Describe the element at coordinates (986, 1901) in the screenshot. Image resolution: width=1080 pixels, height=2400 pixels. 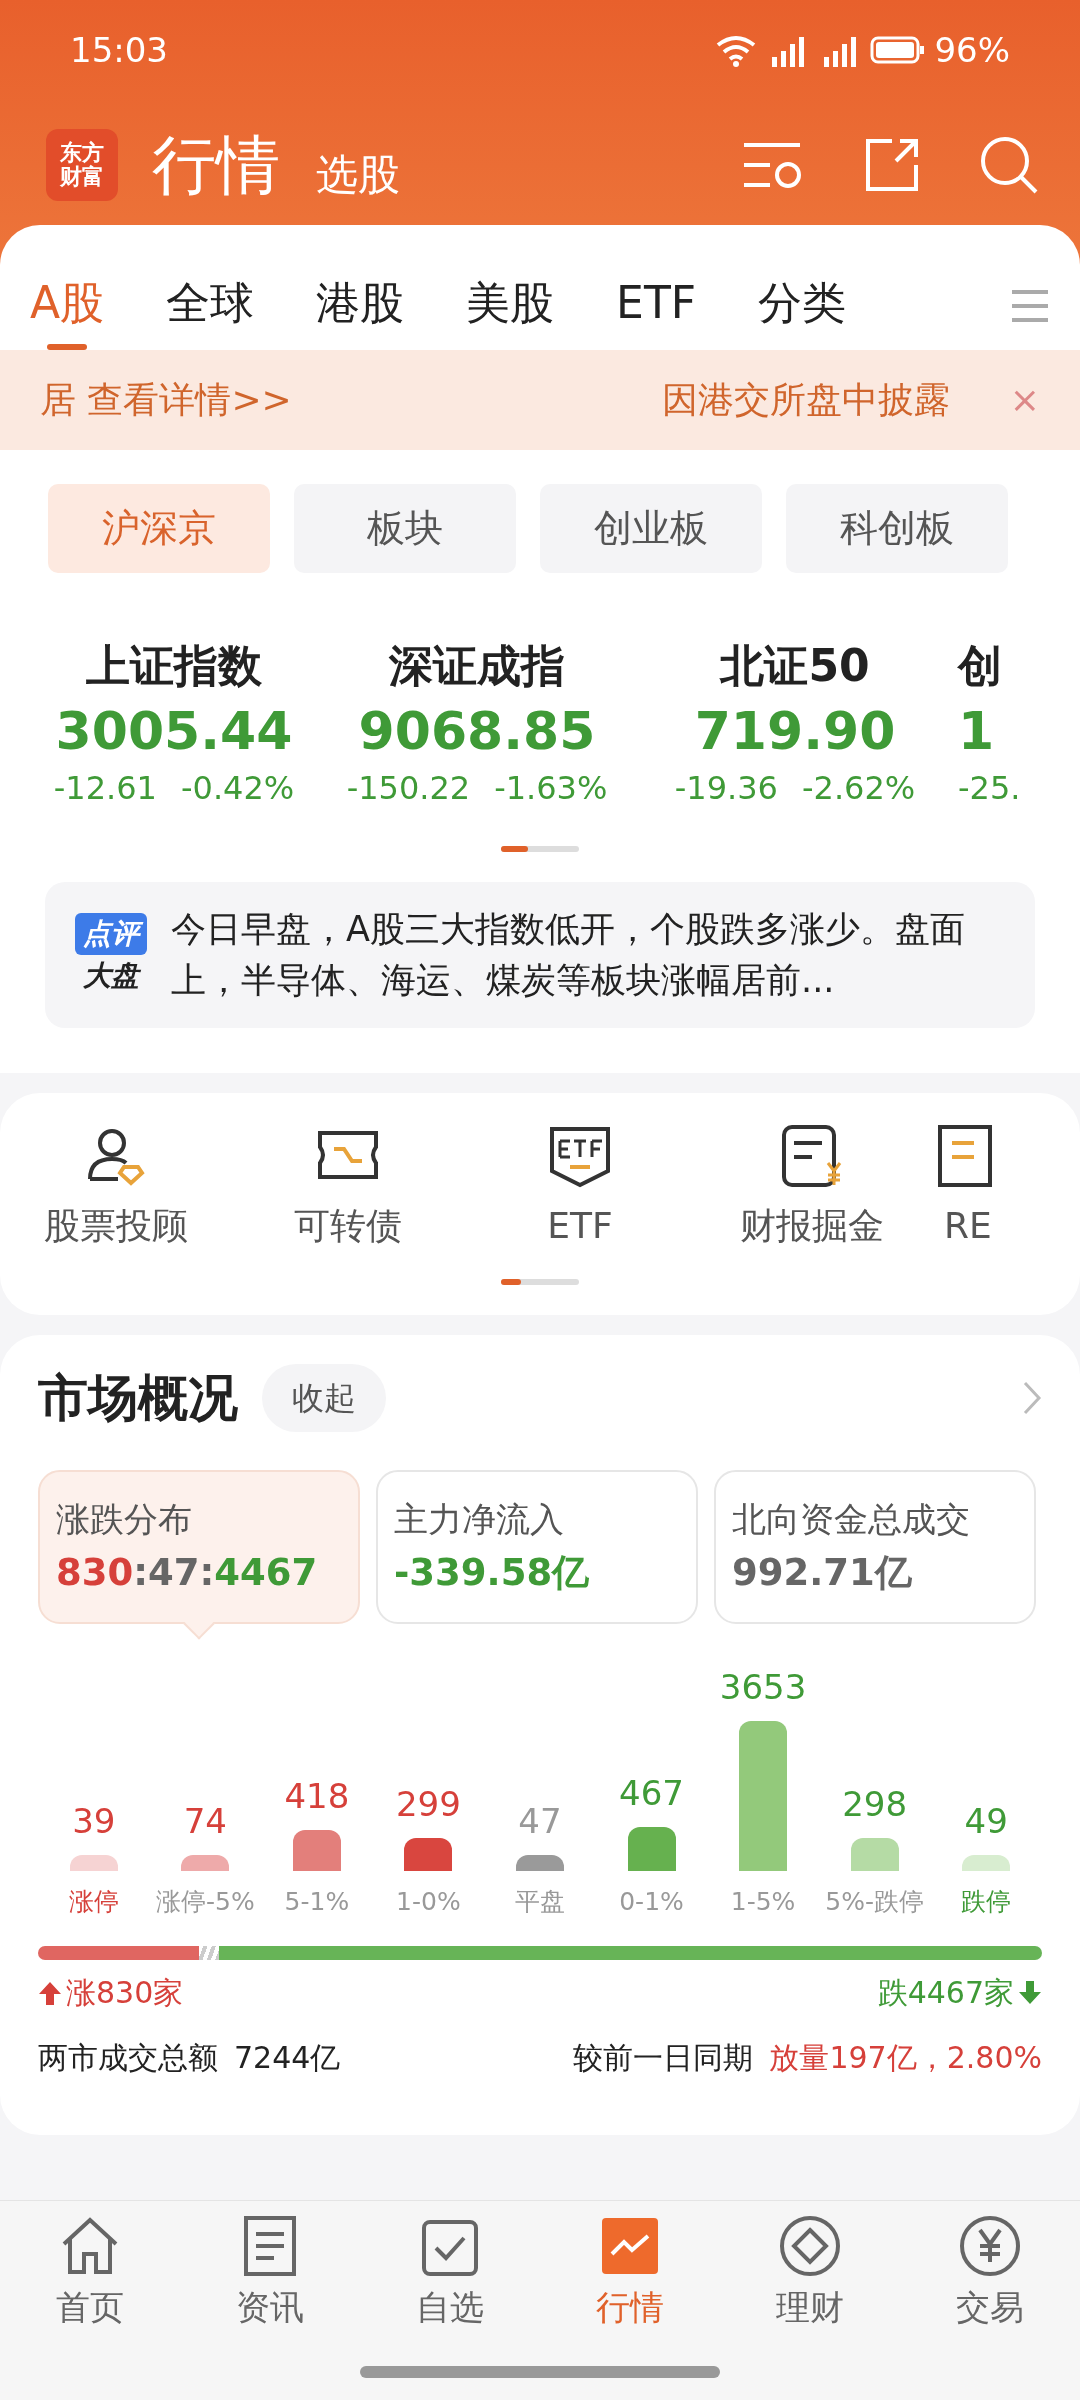
I see `range-label: 跌停` at that location.